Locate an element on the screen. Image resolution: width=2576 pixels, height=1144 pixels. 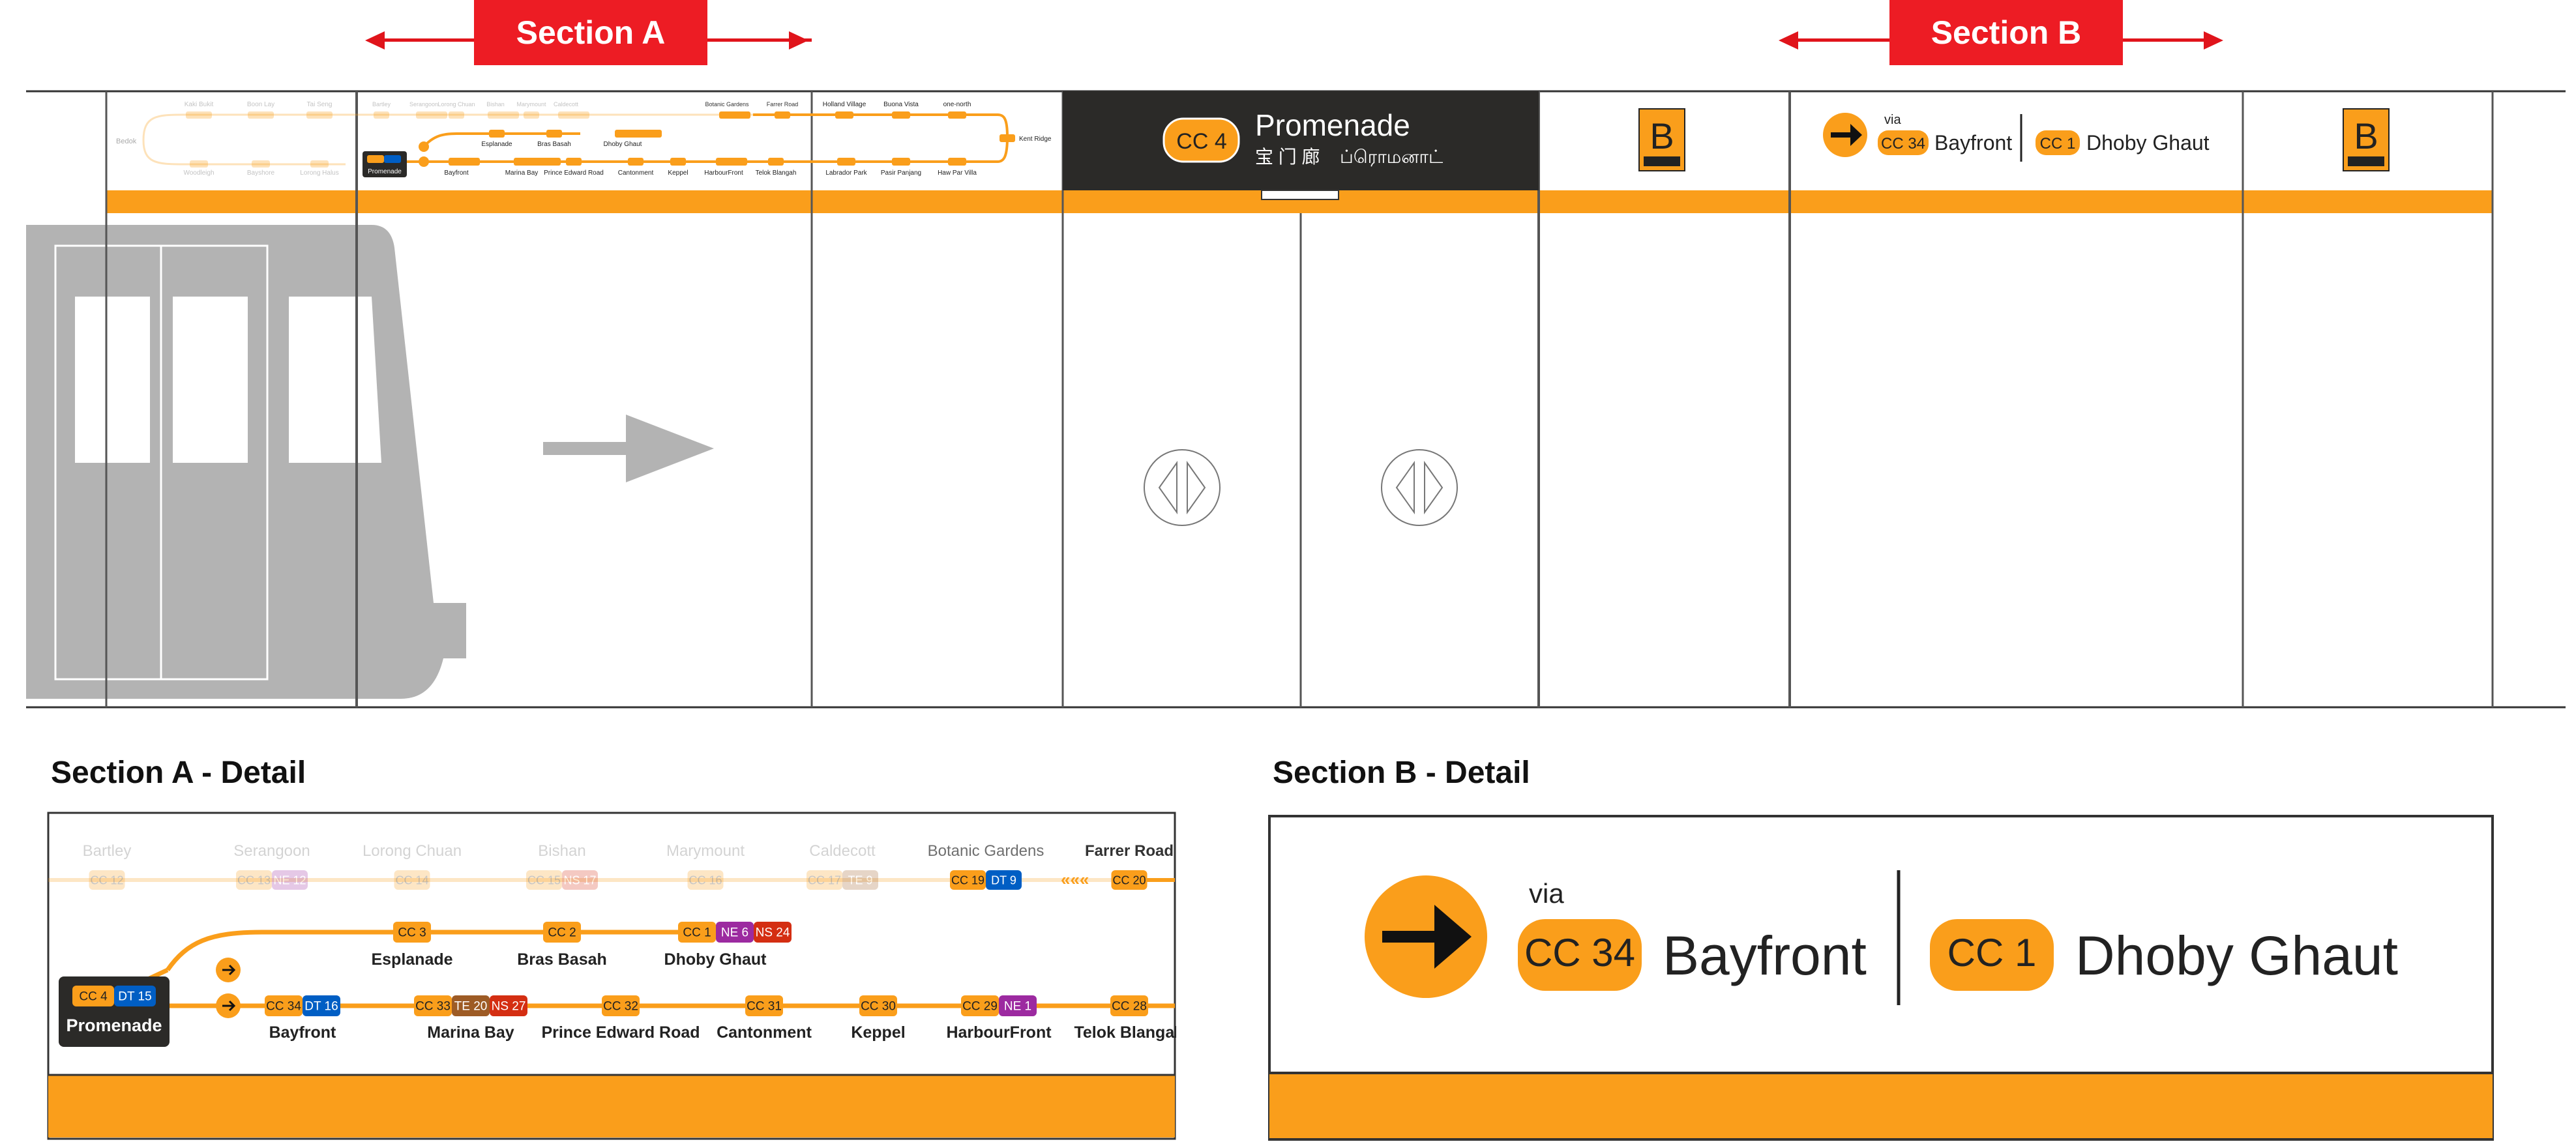
direction-arrow-icon is located at coordinates (228, 970).